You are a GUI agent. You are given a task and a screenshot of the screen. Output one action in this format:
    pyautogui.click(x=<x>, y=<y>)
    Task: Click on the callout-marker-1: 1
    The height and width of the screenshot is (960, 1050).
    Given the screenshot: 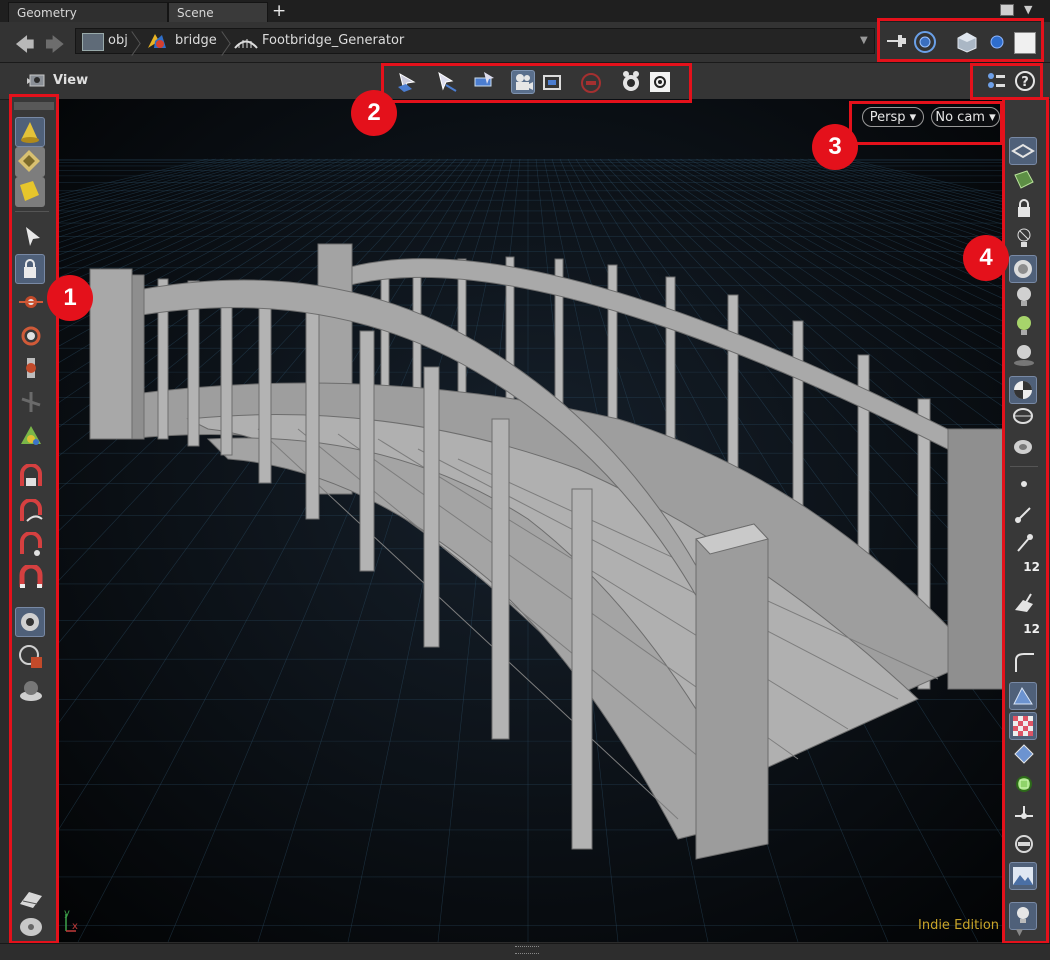 What is the action you would take?
    pyautogui.click(x=70, y=298)
    